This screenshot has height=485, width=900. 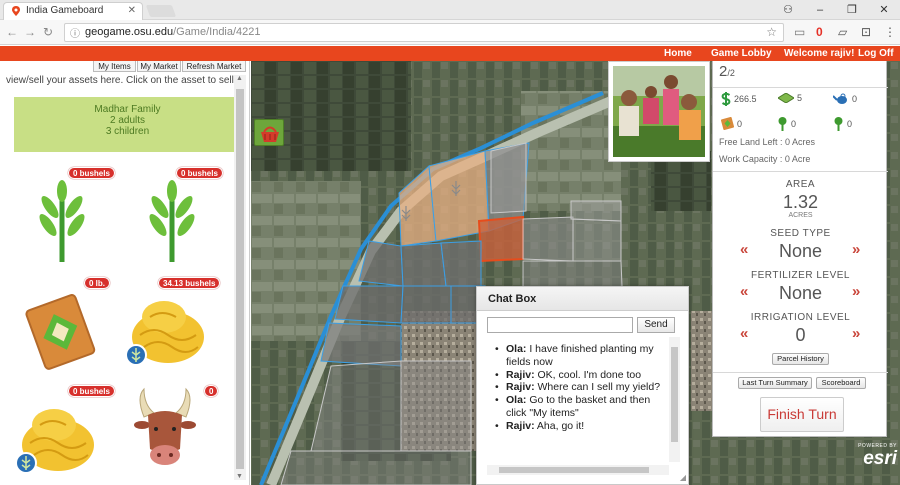 I want to click on dollar-icon, so click(x=726, y=99).